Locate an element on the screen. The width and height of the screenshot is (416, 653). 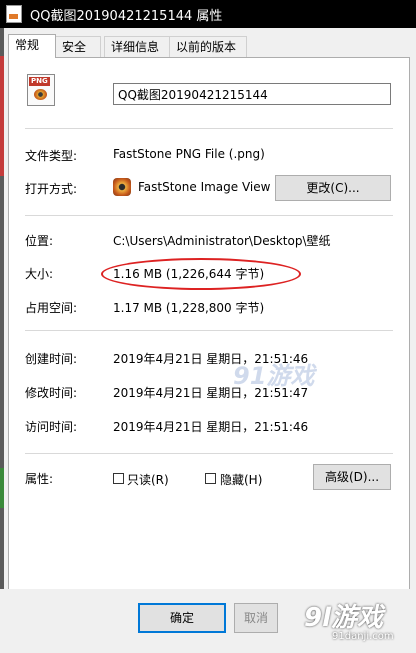
disk-size-value: 1.17 MB (1,228,800 字节) is located at coordinates (189, 308).